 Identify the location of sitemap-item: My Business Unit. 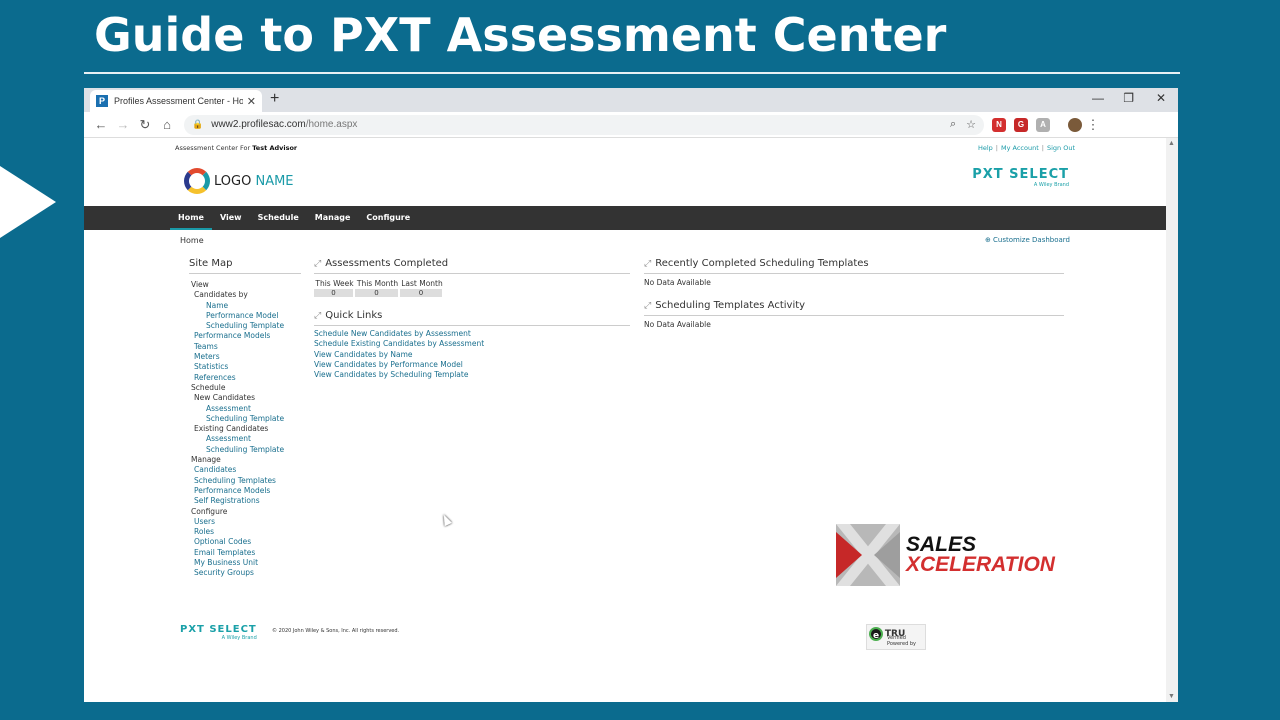
(244, 563).